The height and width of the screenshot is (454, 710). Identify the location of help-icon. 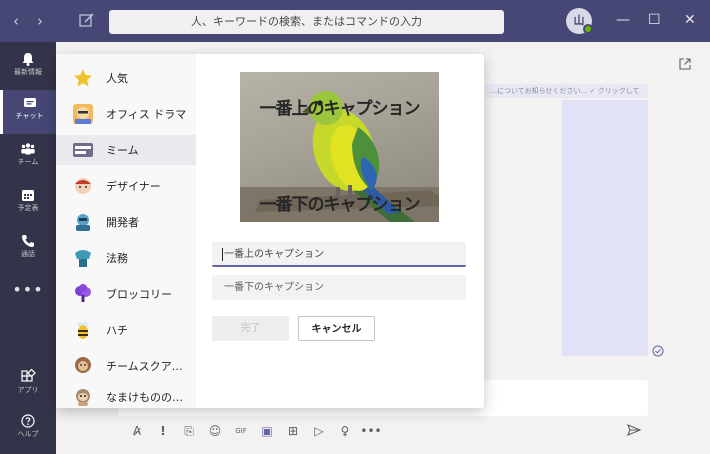
(28, 421).